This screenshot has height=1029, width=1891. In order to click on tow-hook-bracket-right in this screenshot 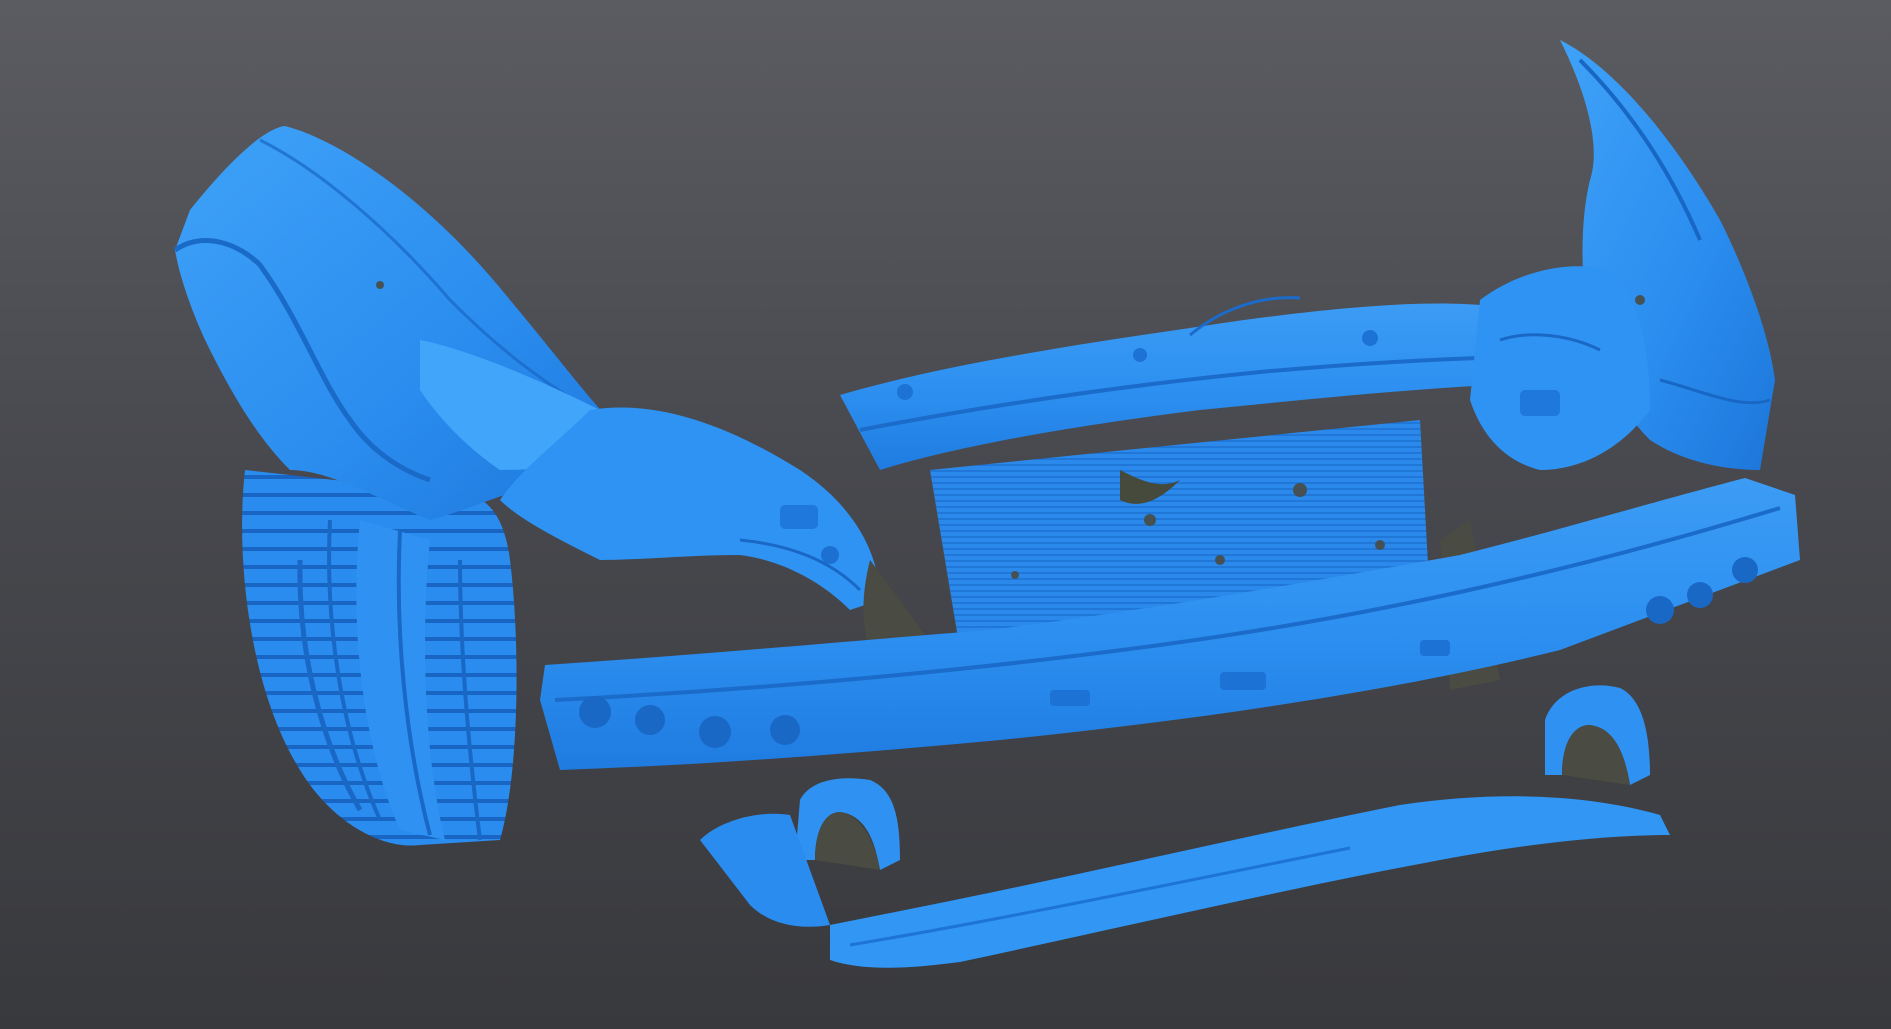, I will do `click(1597, 735)`.